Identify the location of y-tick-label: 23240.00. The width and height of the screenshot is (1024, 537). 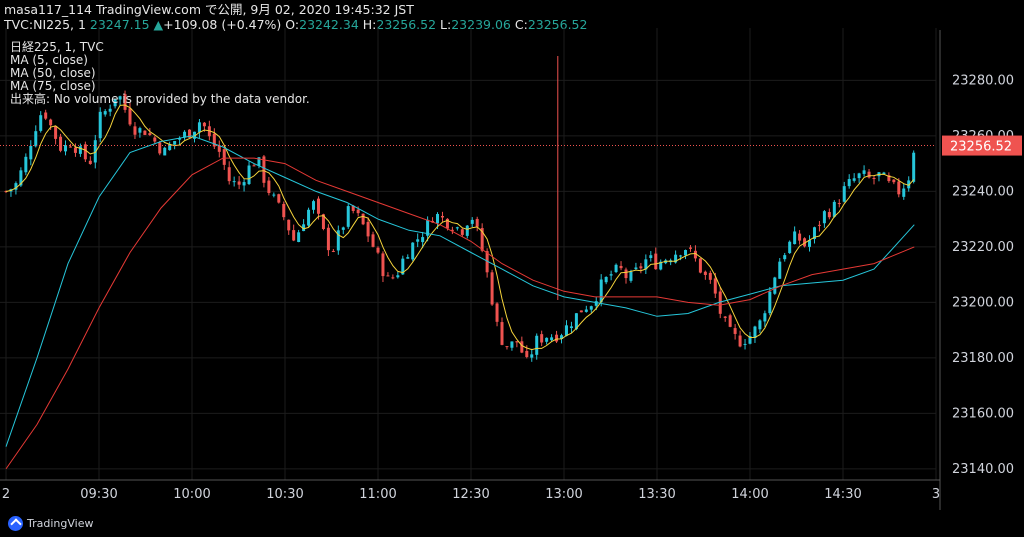
(983, 191).